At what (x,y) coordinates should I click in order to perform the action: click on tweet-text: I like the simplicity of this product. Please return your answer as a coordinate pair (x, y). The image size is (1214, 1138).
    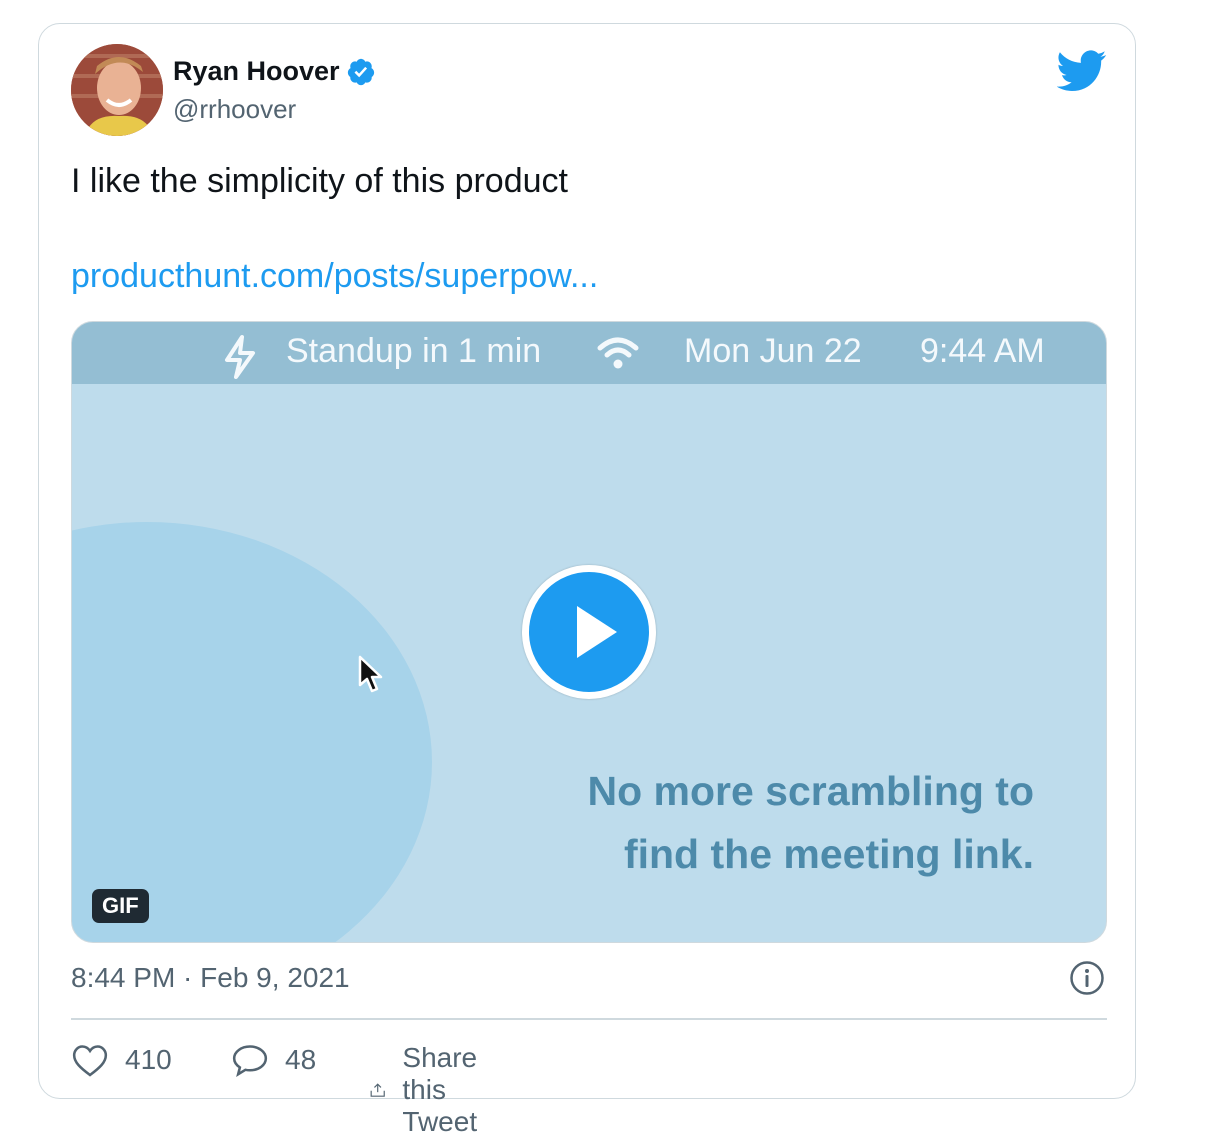
    Looking at the image, I should click on (319, 181).